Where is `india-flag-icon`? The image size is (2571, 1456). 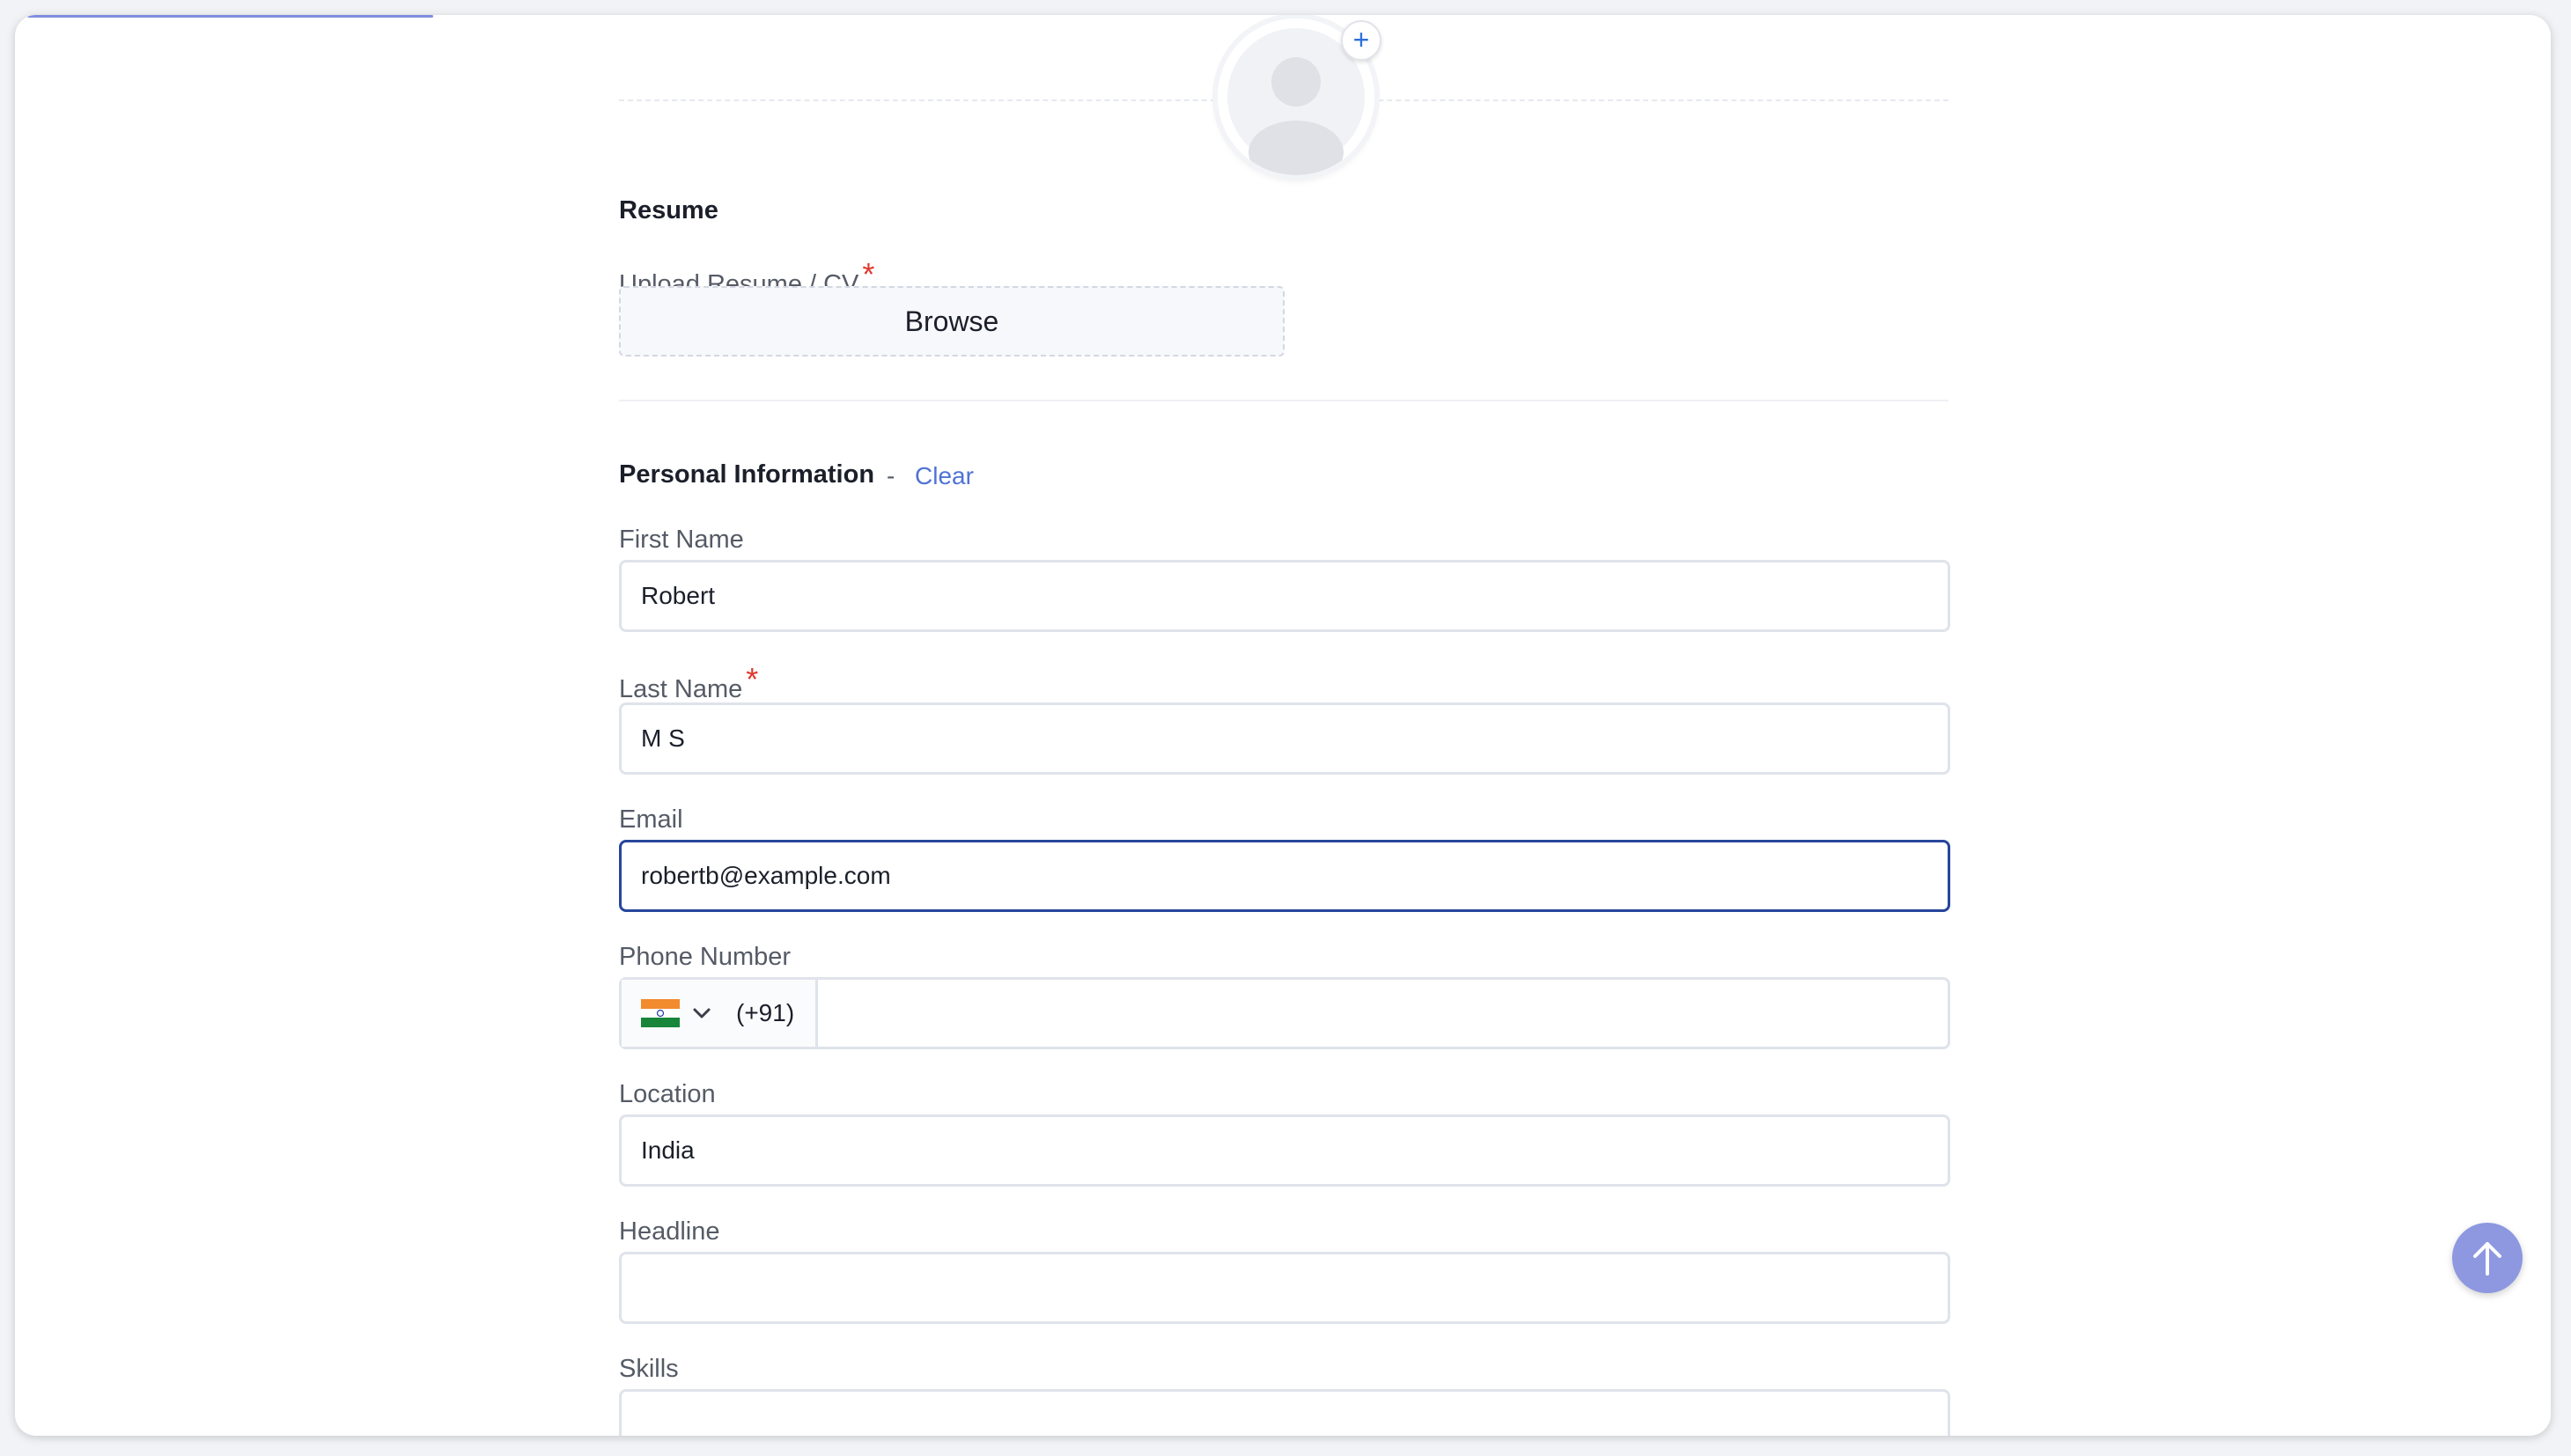 india-flag-icon is located at coordinates (660, 1013).